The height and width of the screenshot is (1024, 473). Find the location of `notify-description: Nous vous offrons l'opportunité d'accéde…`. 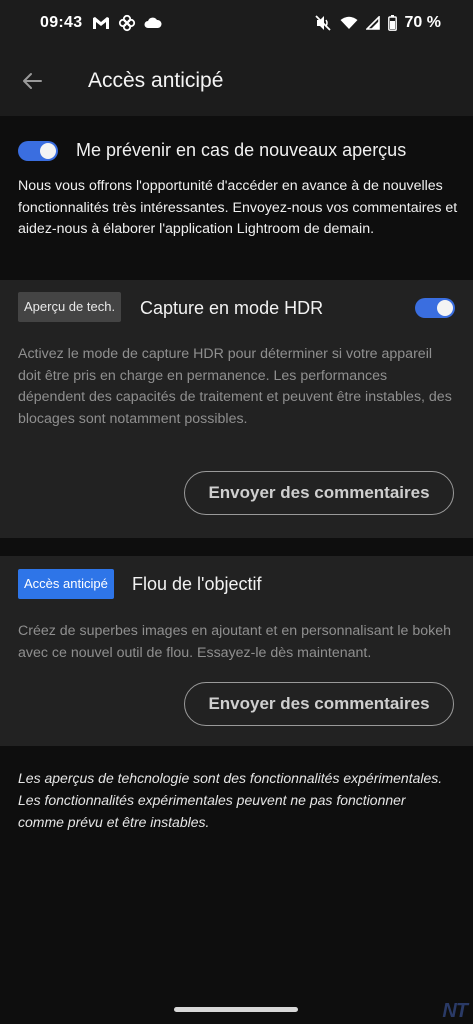

notify-description: Nous vous offrons l'opportunité d'accéde… is located at coordinates (238, 207).